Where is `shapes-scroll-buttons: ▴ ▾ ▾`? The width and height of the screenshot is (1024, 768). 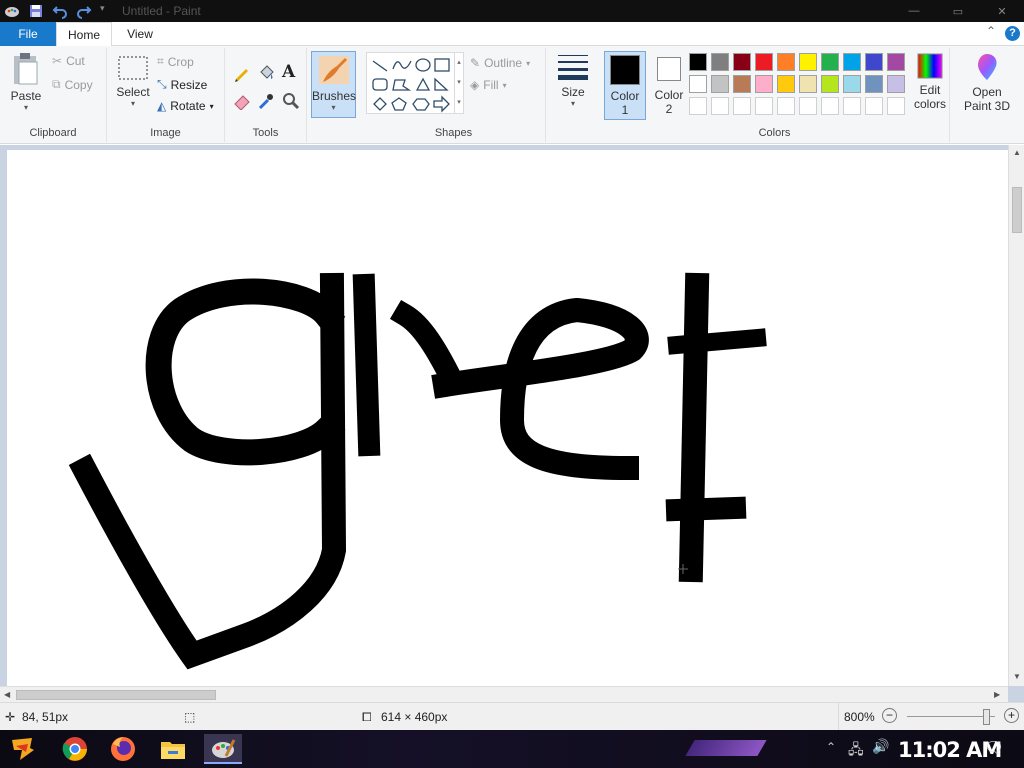 shapes-scroll-buttons: ▴ ▾ ▾ is located at coordinates (458, 83).